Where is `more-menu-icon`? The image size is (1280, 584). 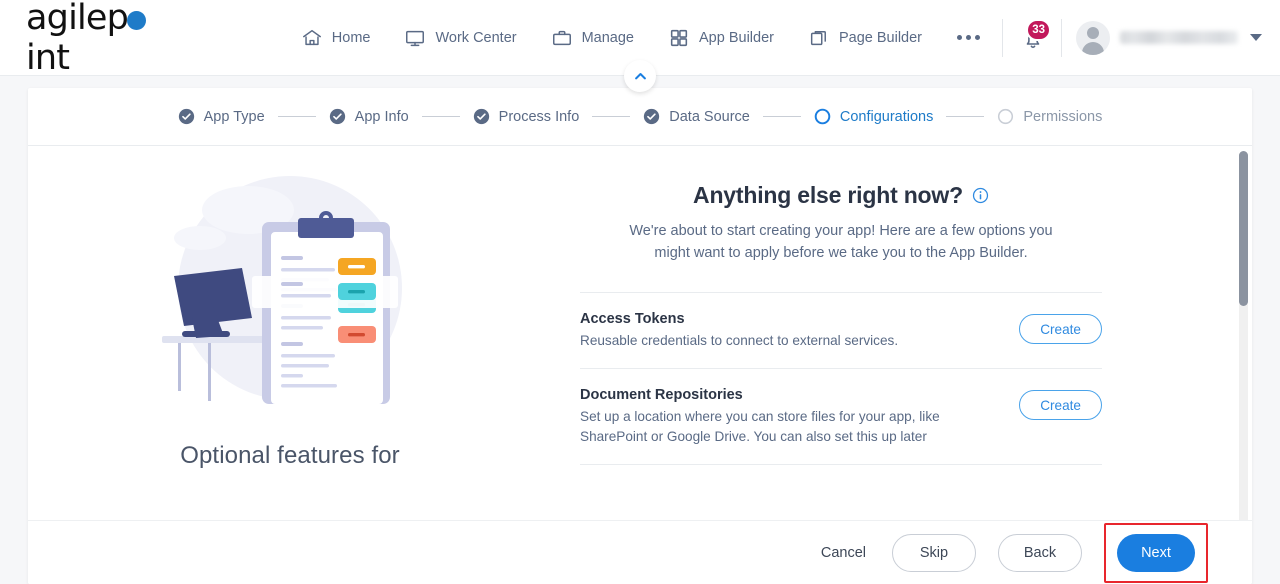 more-menu-icon is located at coordinates (968, 37).